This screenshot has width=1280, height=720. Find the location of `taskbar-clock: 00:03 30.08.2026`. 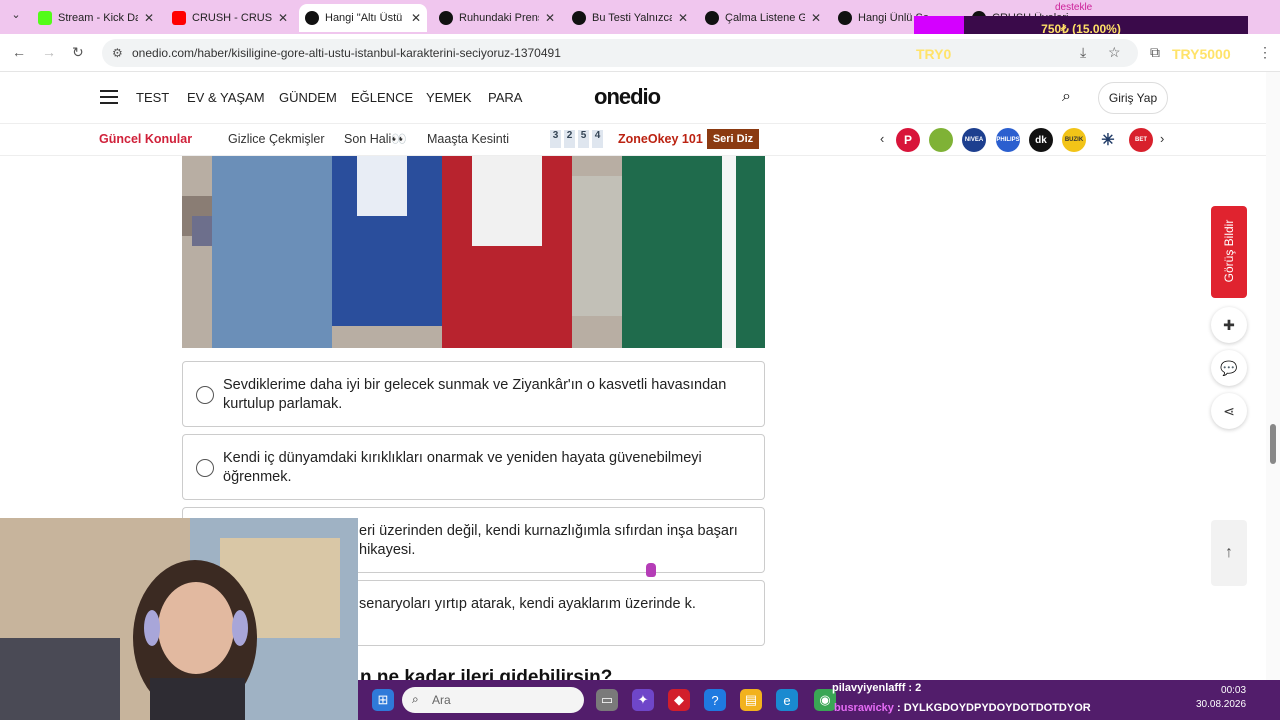

taskbar-clock: 00:03 30.08.2026 is located at coordinates (1221, 698).